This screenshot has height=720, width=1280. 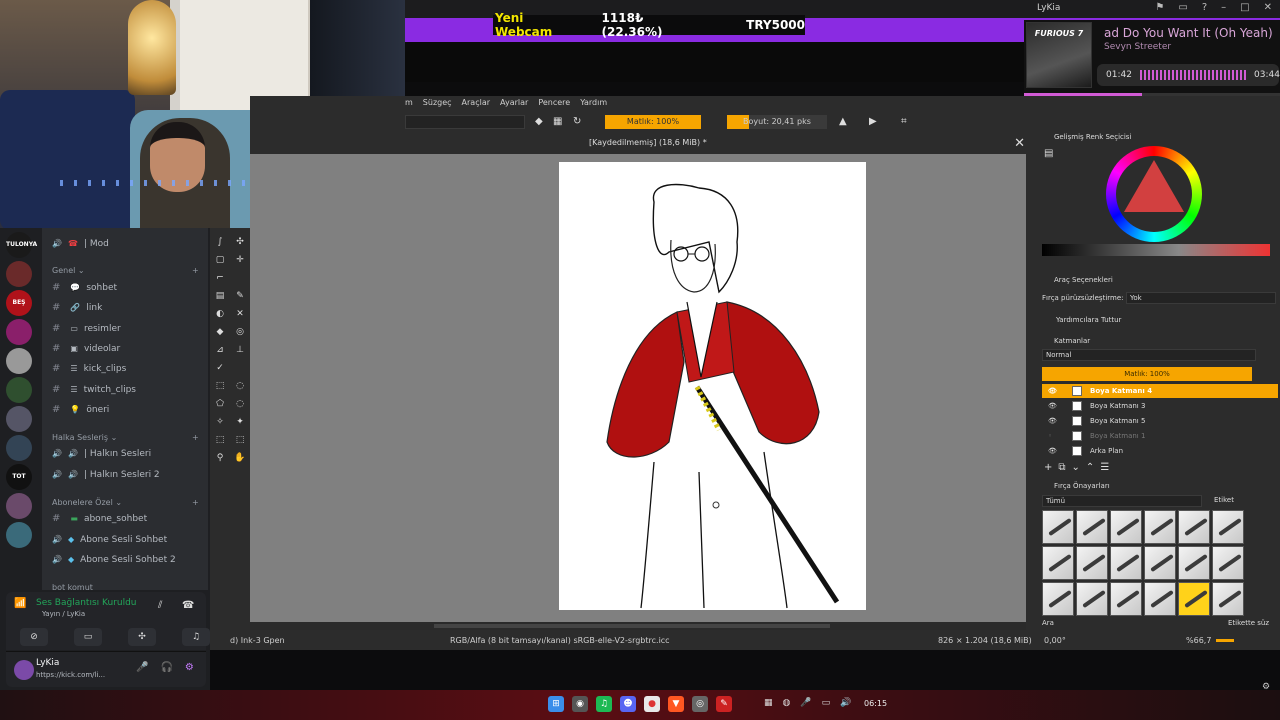 What do you see at coordinates (1204, 7) in the screenshot?
I see `help-icon: ?` at bounding box center [1204, 7].